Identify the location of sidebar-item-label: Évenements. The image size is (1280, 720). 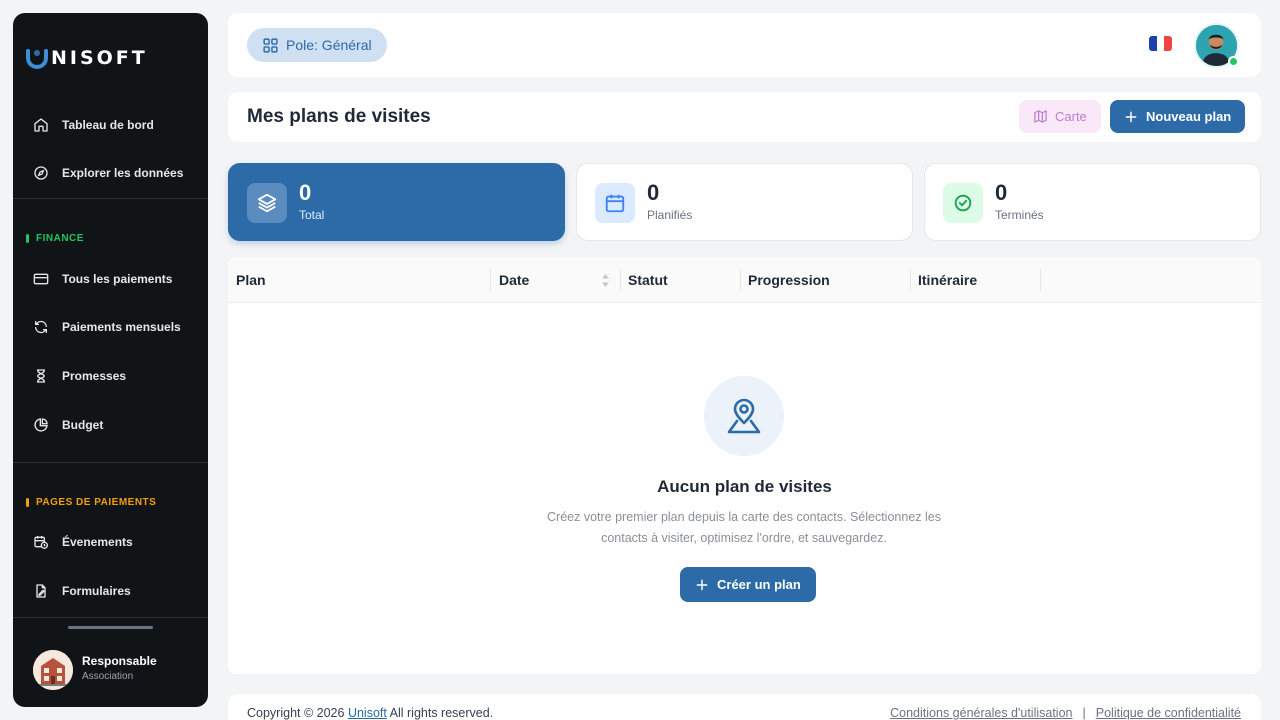
(97, 542).